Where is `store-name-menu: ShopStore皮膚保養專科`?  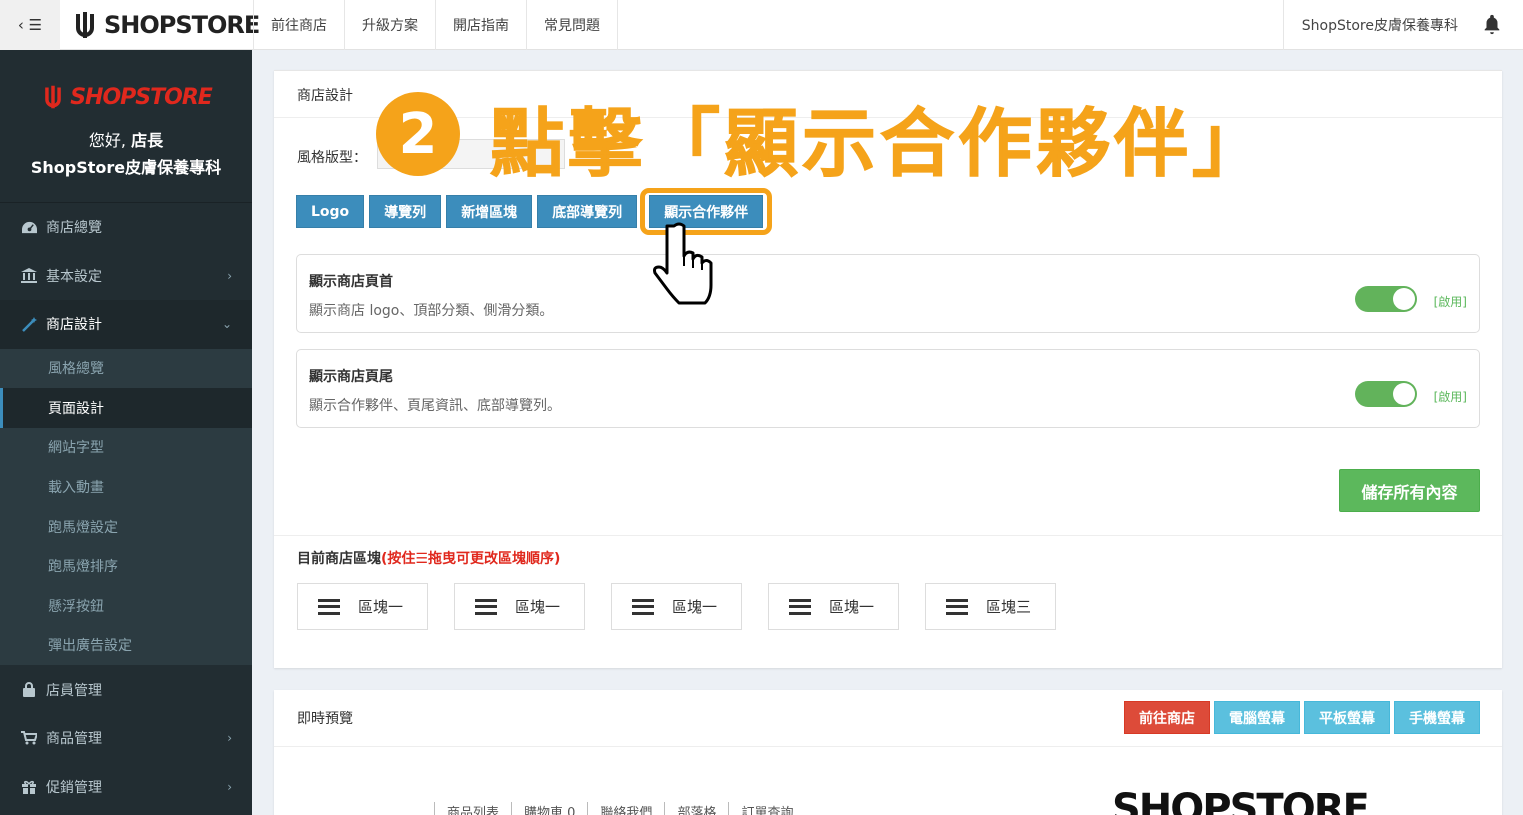
store-name-menu: ShopStore皮膚保養專科 is located at coordinates (1377, 25).